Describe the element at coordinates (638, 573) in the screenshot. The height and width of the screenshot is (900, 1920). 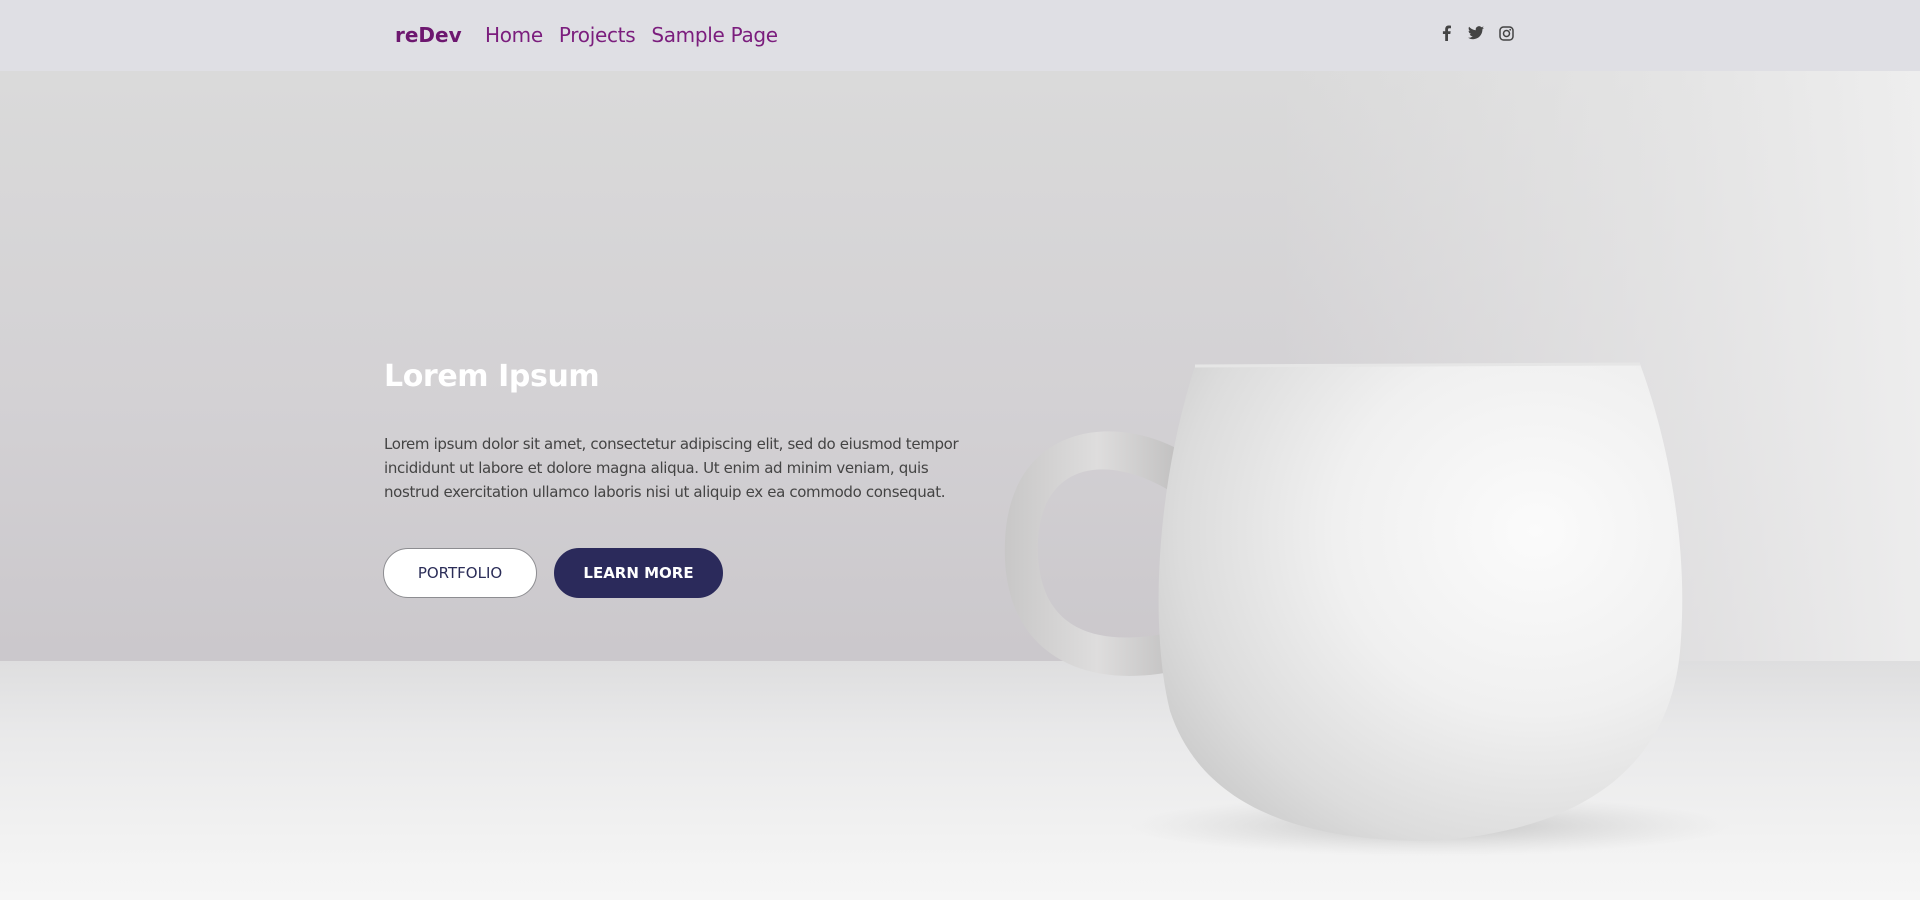
I see `learn-more-button: LEARN MORE` at that location.